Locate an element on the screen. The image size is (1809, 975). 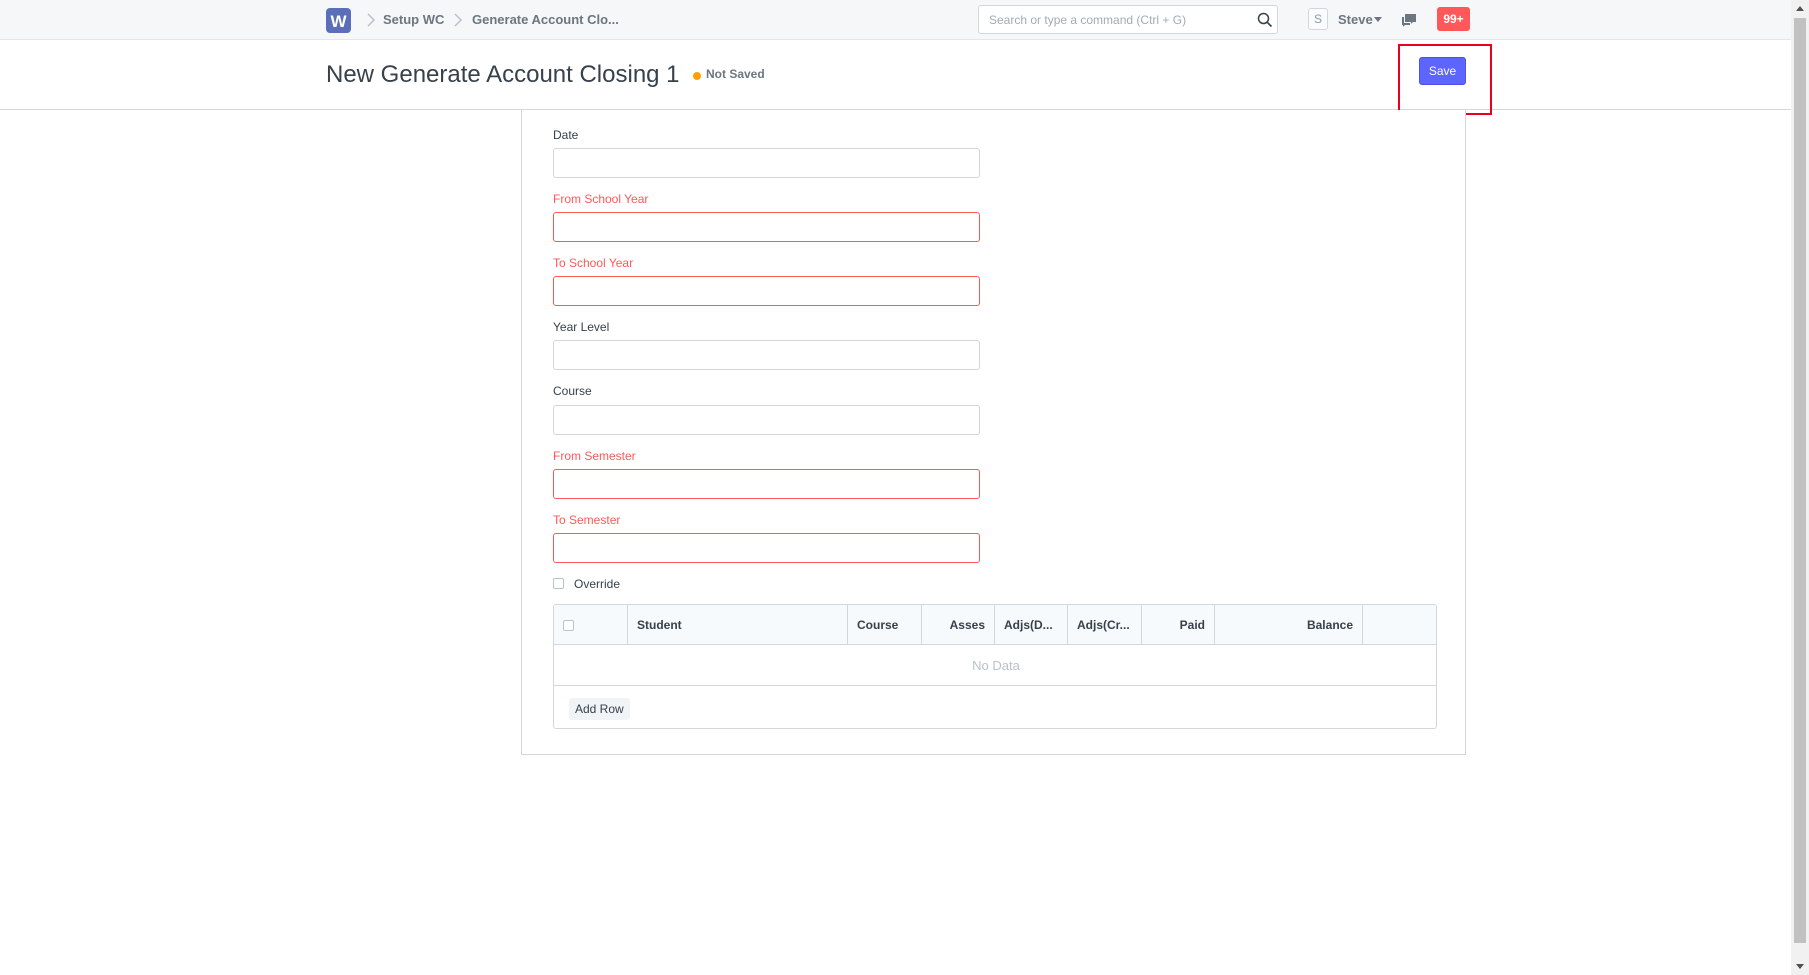
to-semester-field is located at coordinates (766, 548).